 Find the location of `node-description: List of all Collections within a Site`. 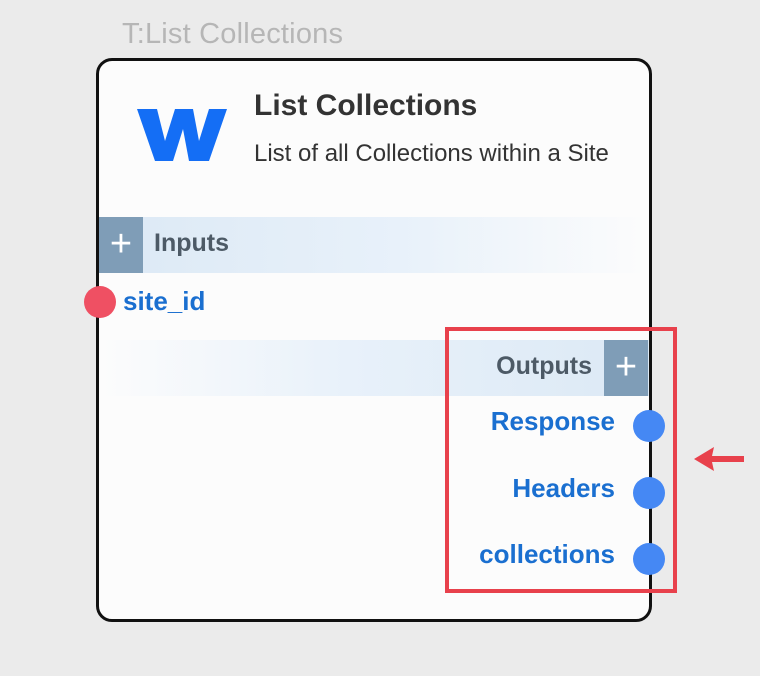

node-description: List of all Collections within a Site is located at coordinates (431, 153).